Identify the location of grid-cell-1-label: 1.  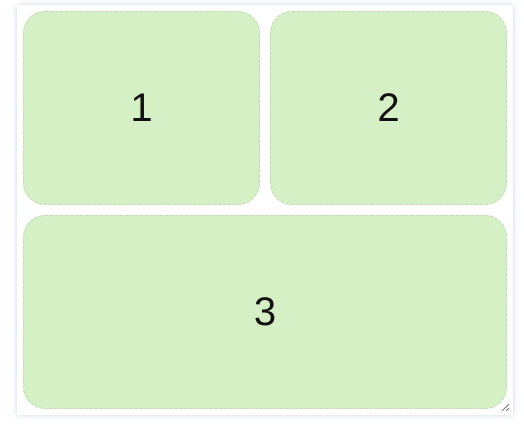
(141, 108).